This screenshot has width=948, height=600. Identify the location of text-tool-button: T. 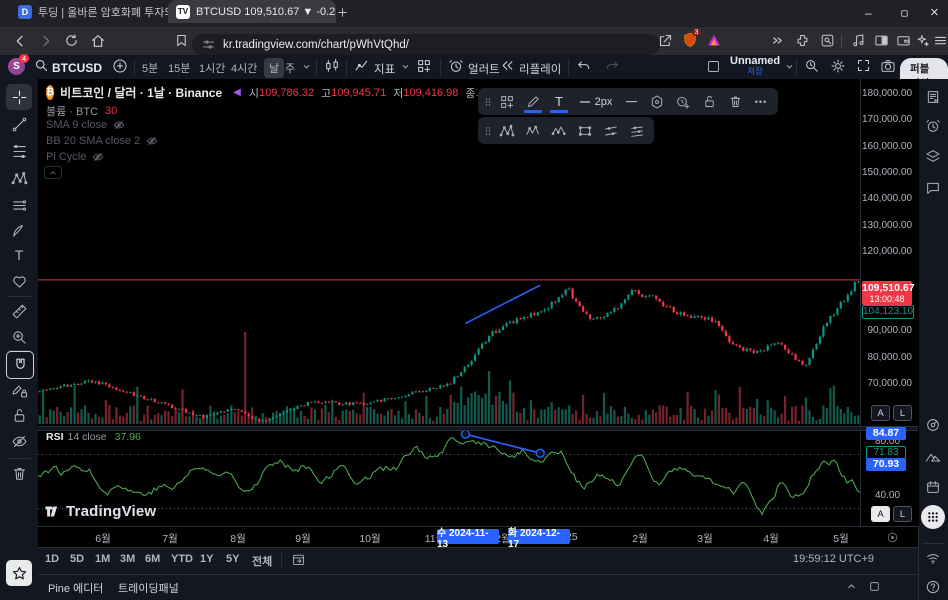
(19, 255).